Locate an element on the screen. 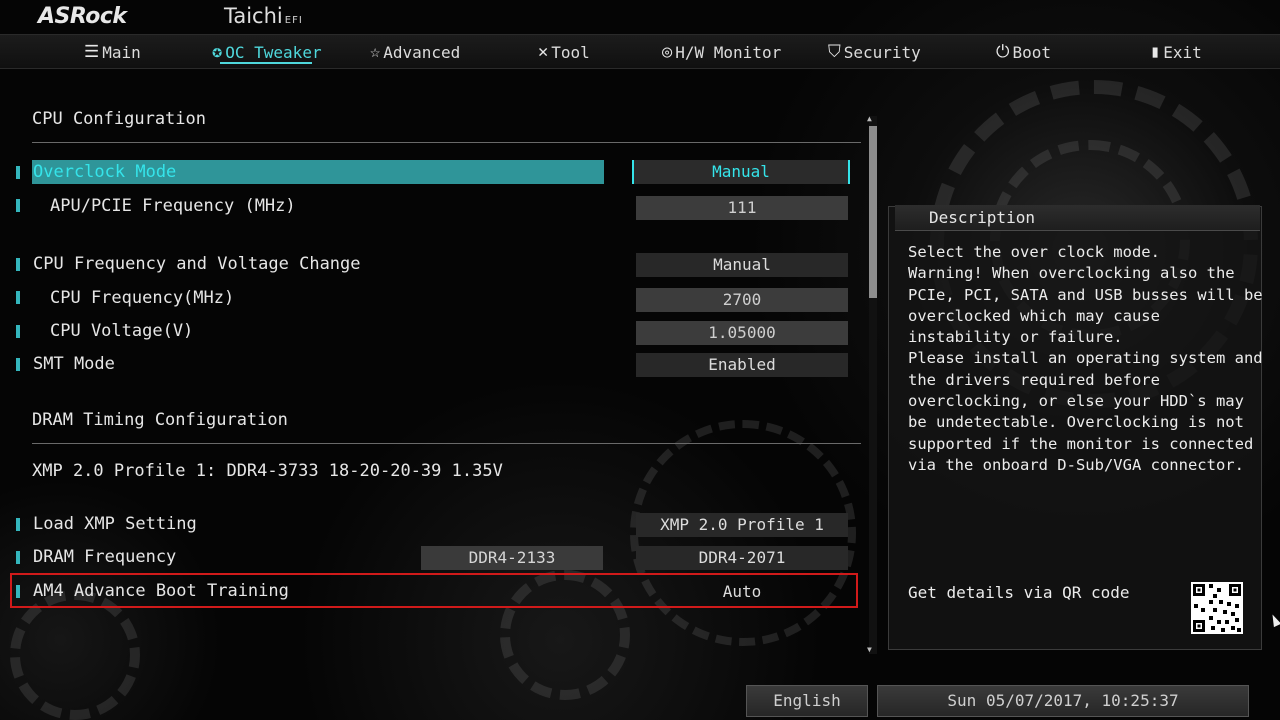 Image resolution: width=1280 pixels, height=720 pixels. tab-hw-monitor: ◎ H/W Monitor is located at coordinates (721, 52).